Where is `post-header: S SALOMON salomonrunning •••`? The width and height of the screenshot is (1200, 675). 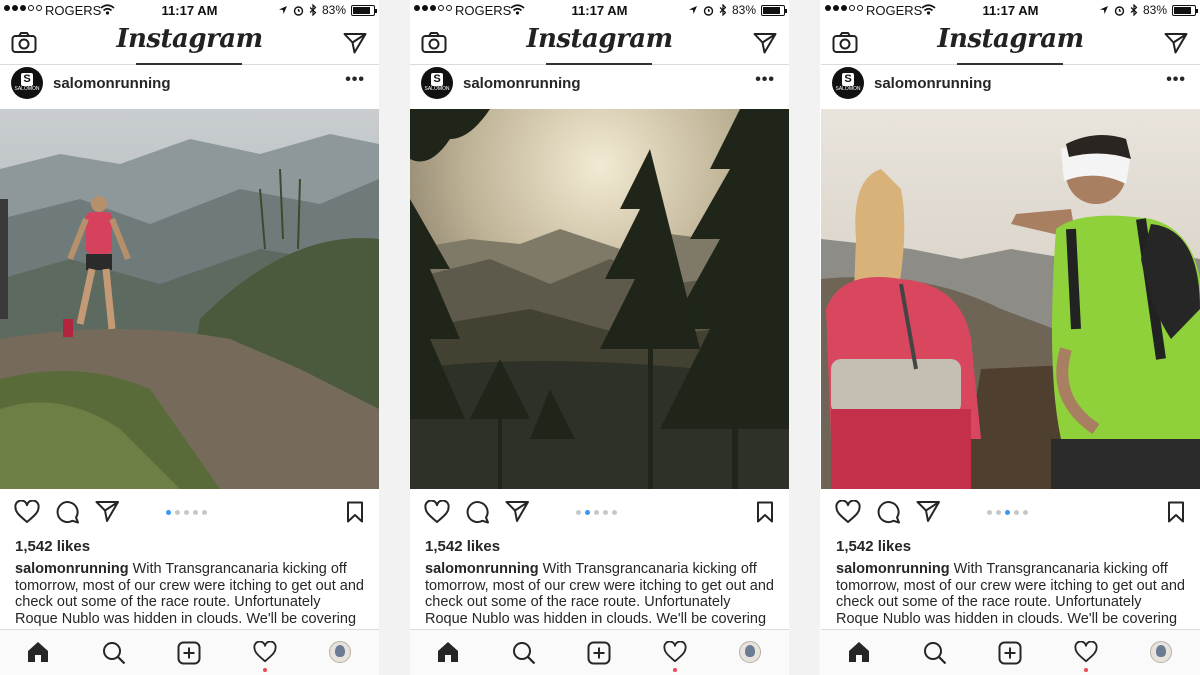 post-header: S SALOMON salomonrunning ••• is located at coordinates (189, 87).